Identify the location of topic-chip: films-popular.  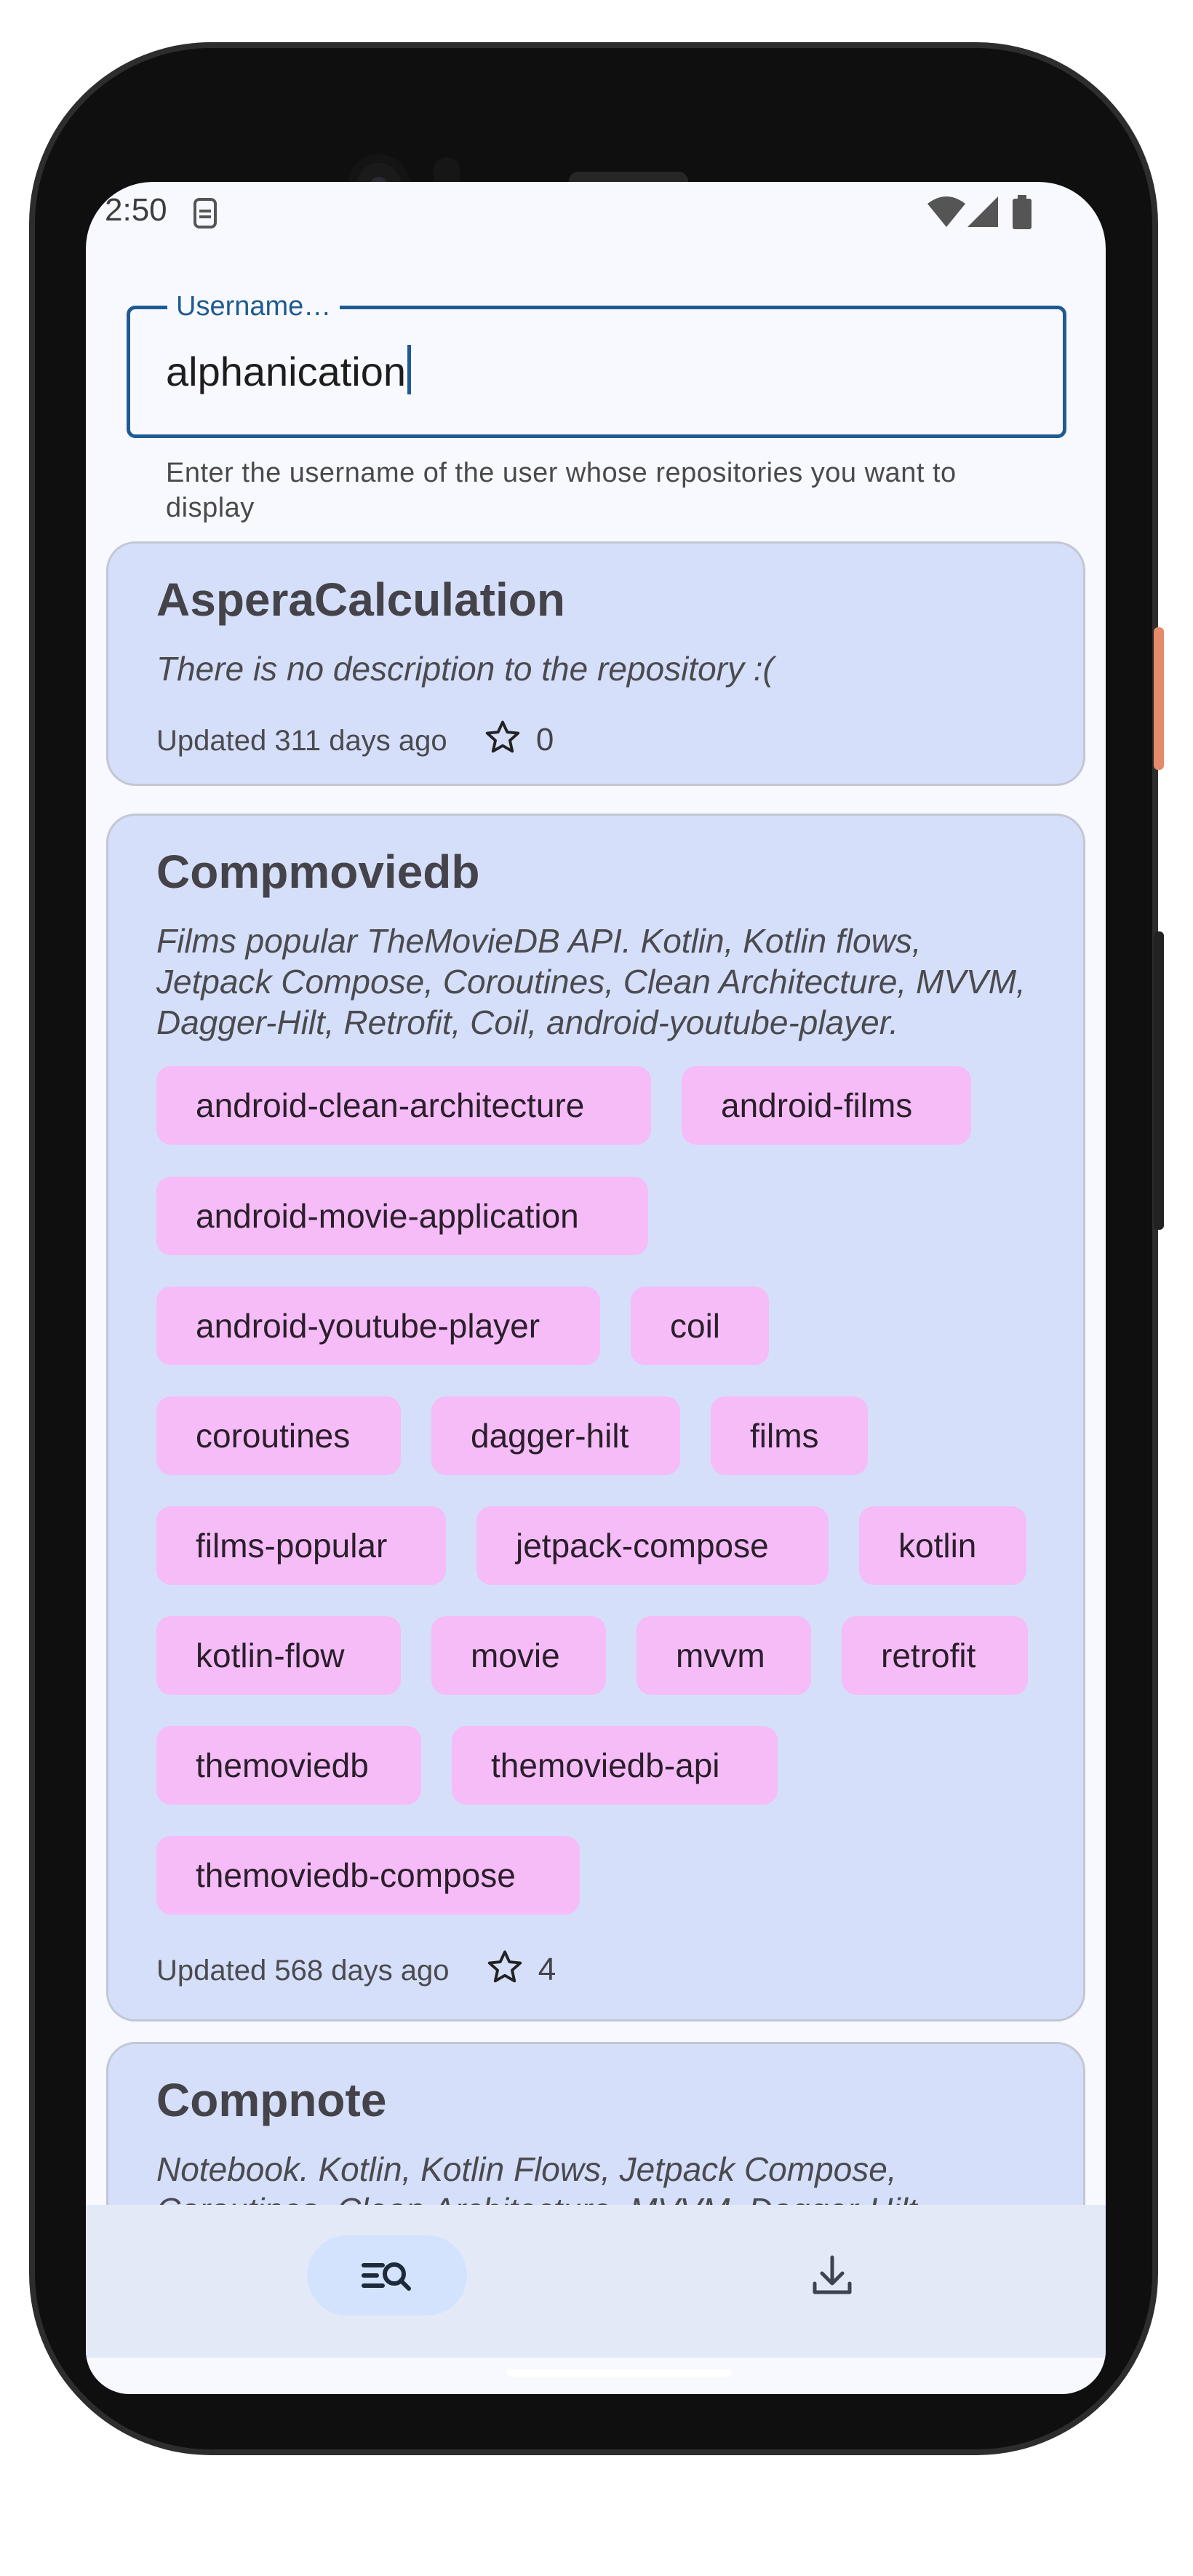
(301, 1545).